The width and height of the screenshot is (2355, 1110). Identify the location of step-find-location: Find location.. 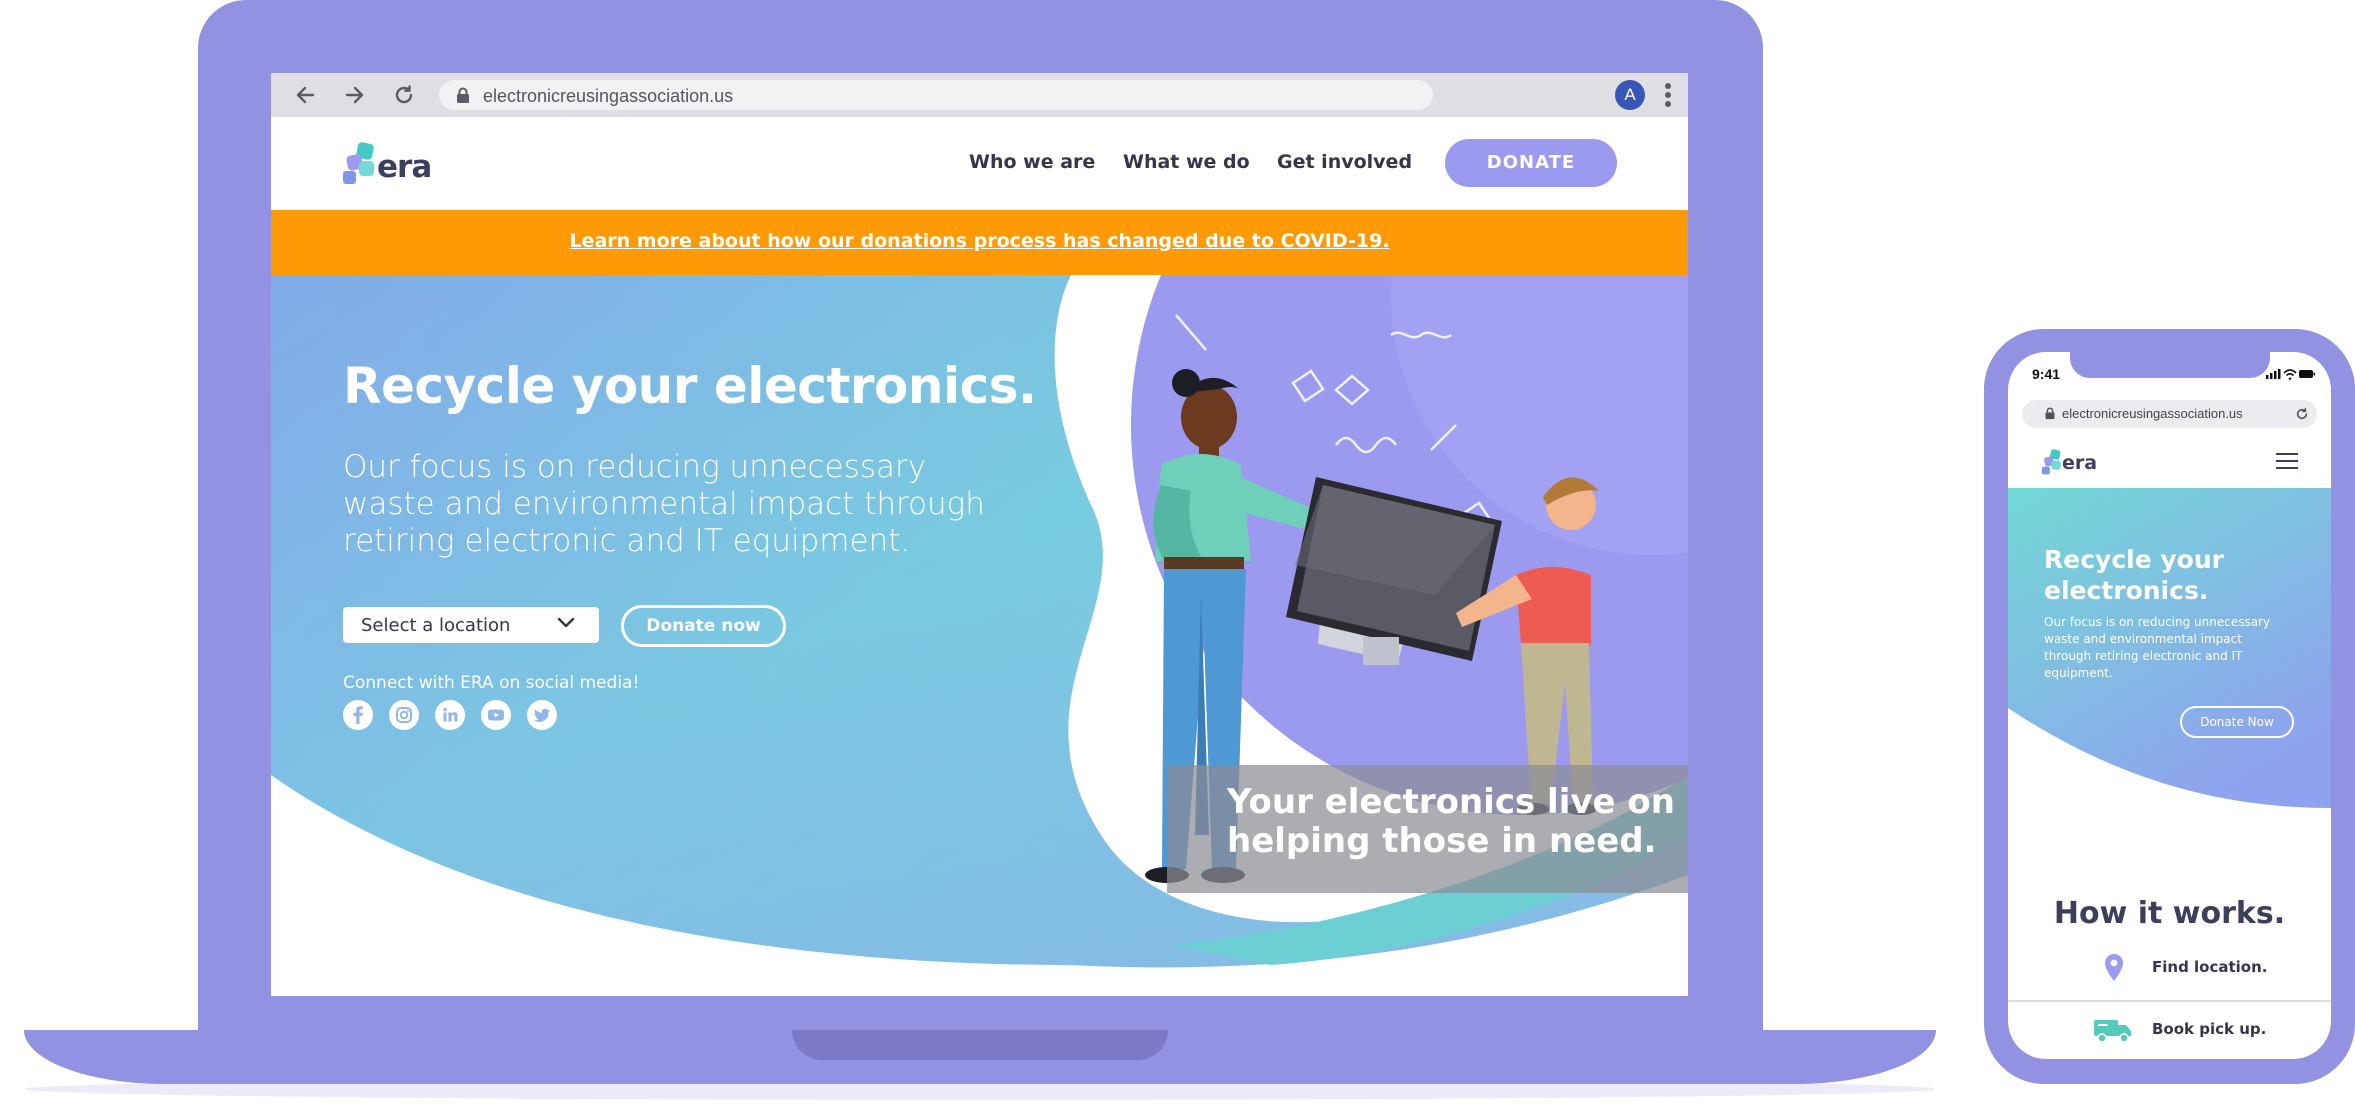
(2169, 968).